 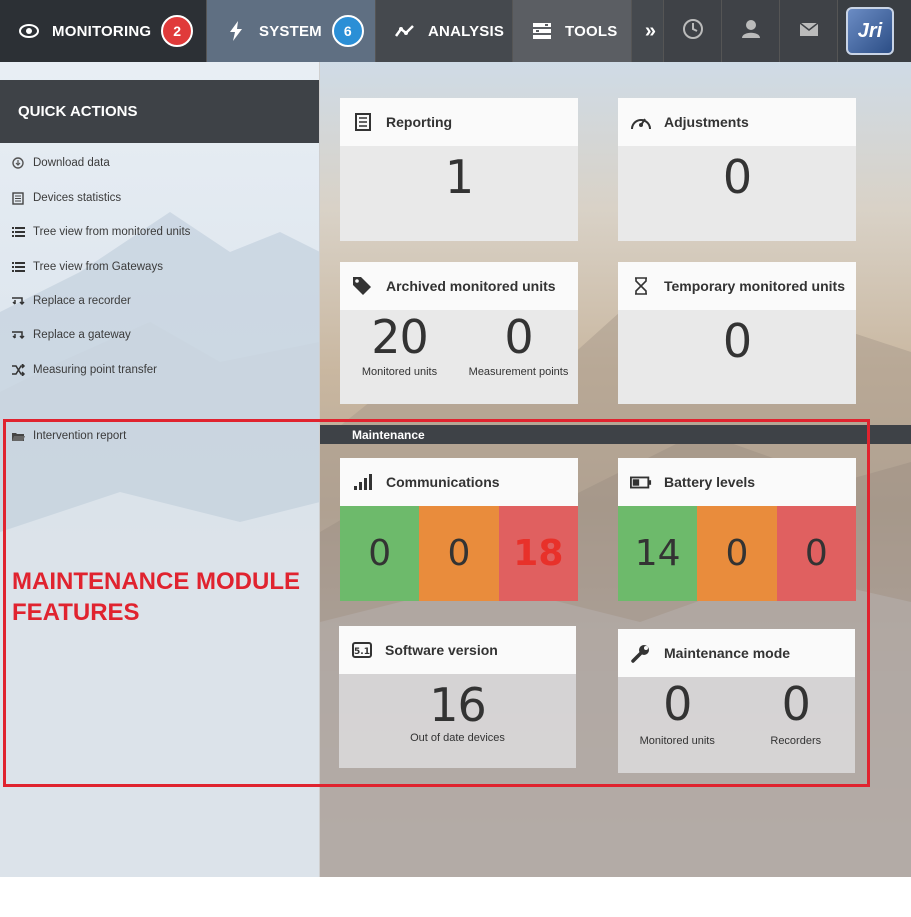 I want to click on quick-action-label: Download data, so click(x=71, y=163).